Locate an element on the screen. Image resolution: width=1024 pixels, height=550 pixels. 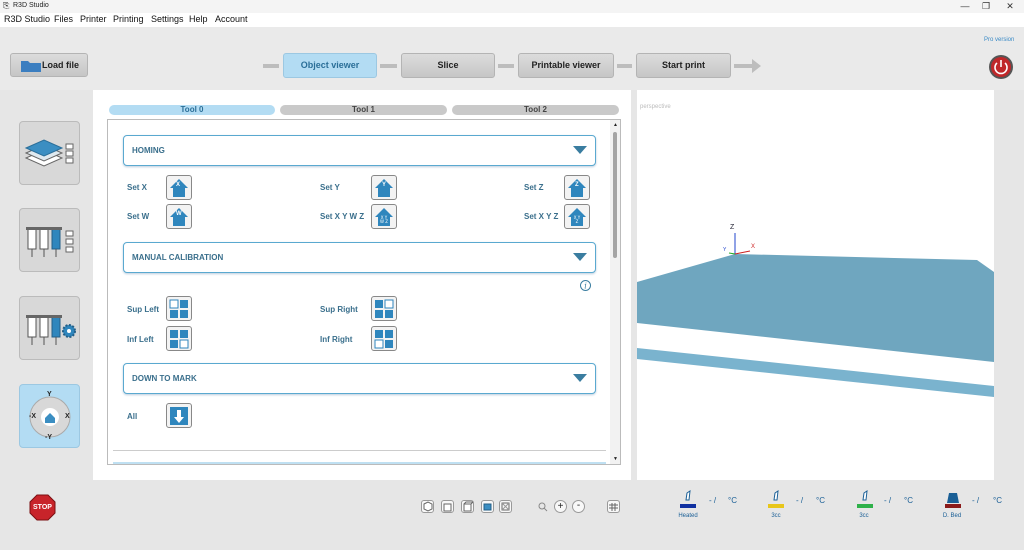
tab-tool-1: Tool 1 is located at coordinates (363, 110).